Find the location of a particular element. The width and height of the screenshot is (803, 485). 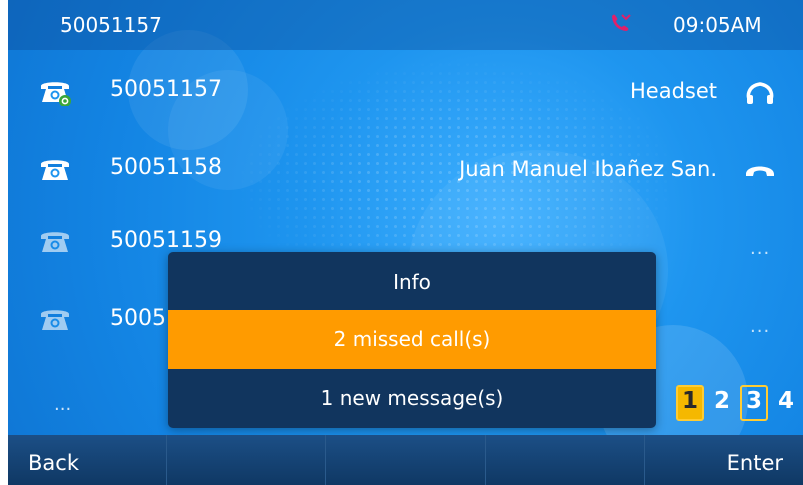

popup-title: Info is located at coordinates (412, 282).